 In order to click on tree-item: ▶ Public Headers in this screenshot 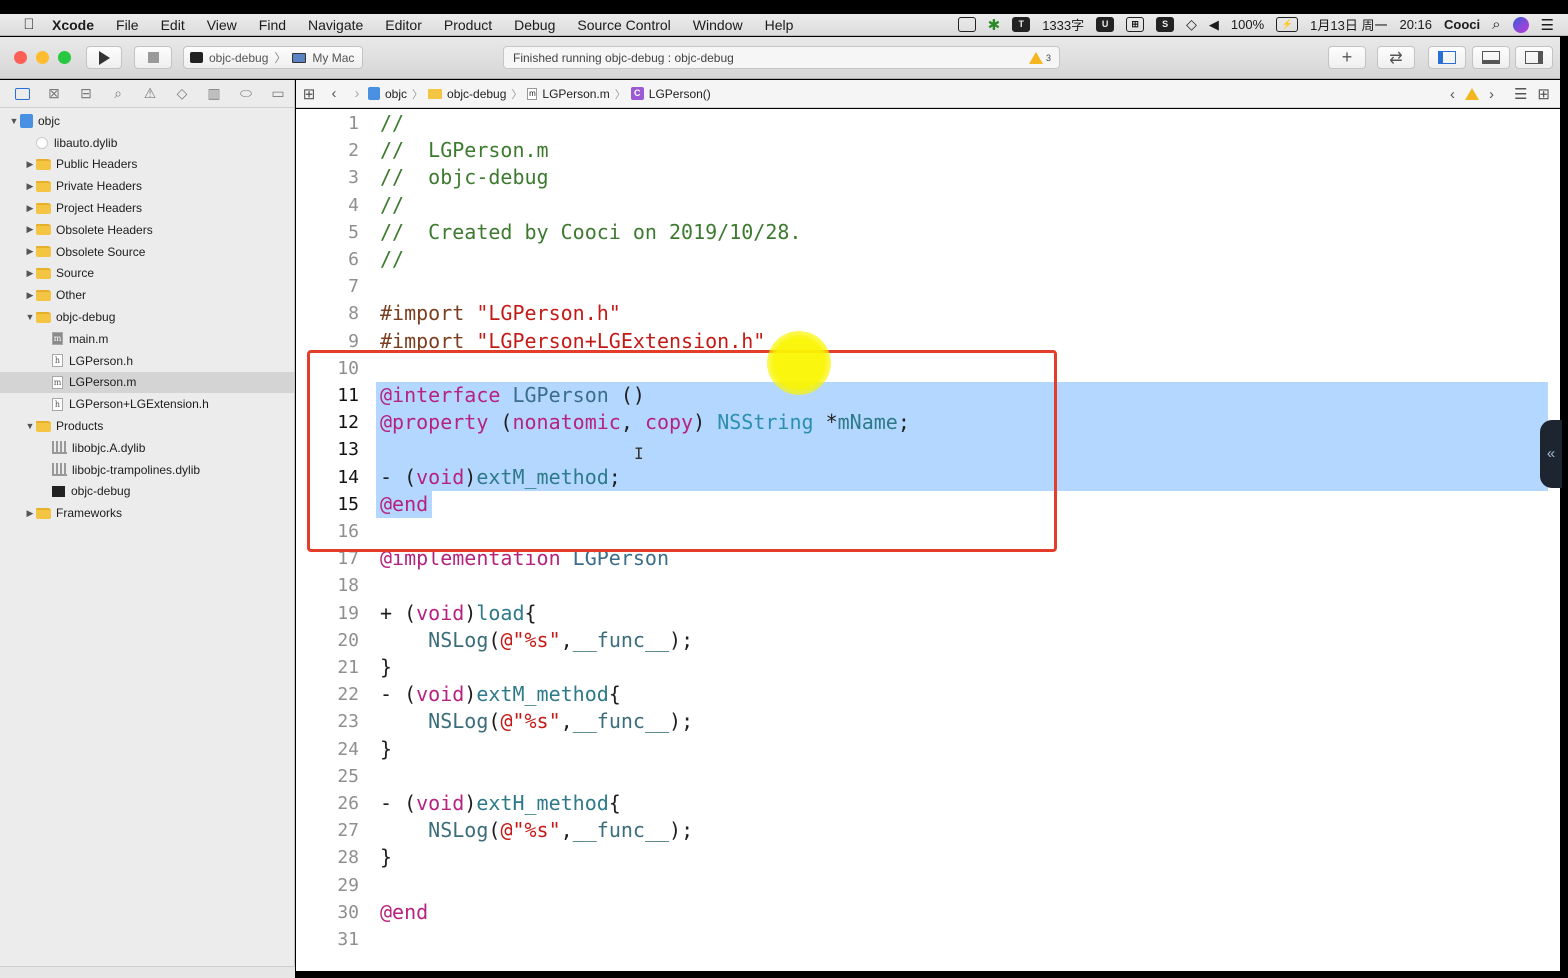, I will do `click(147, 165)`.